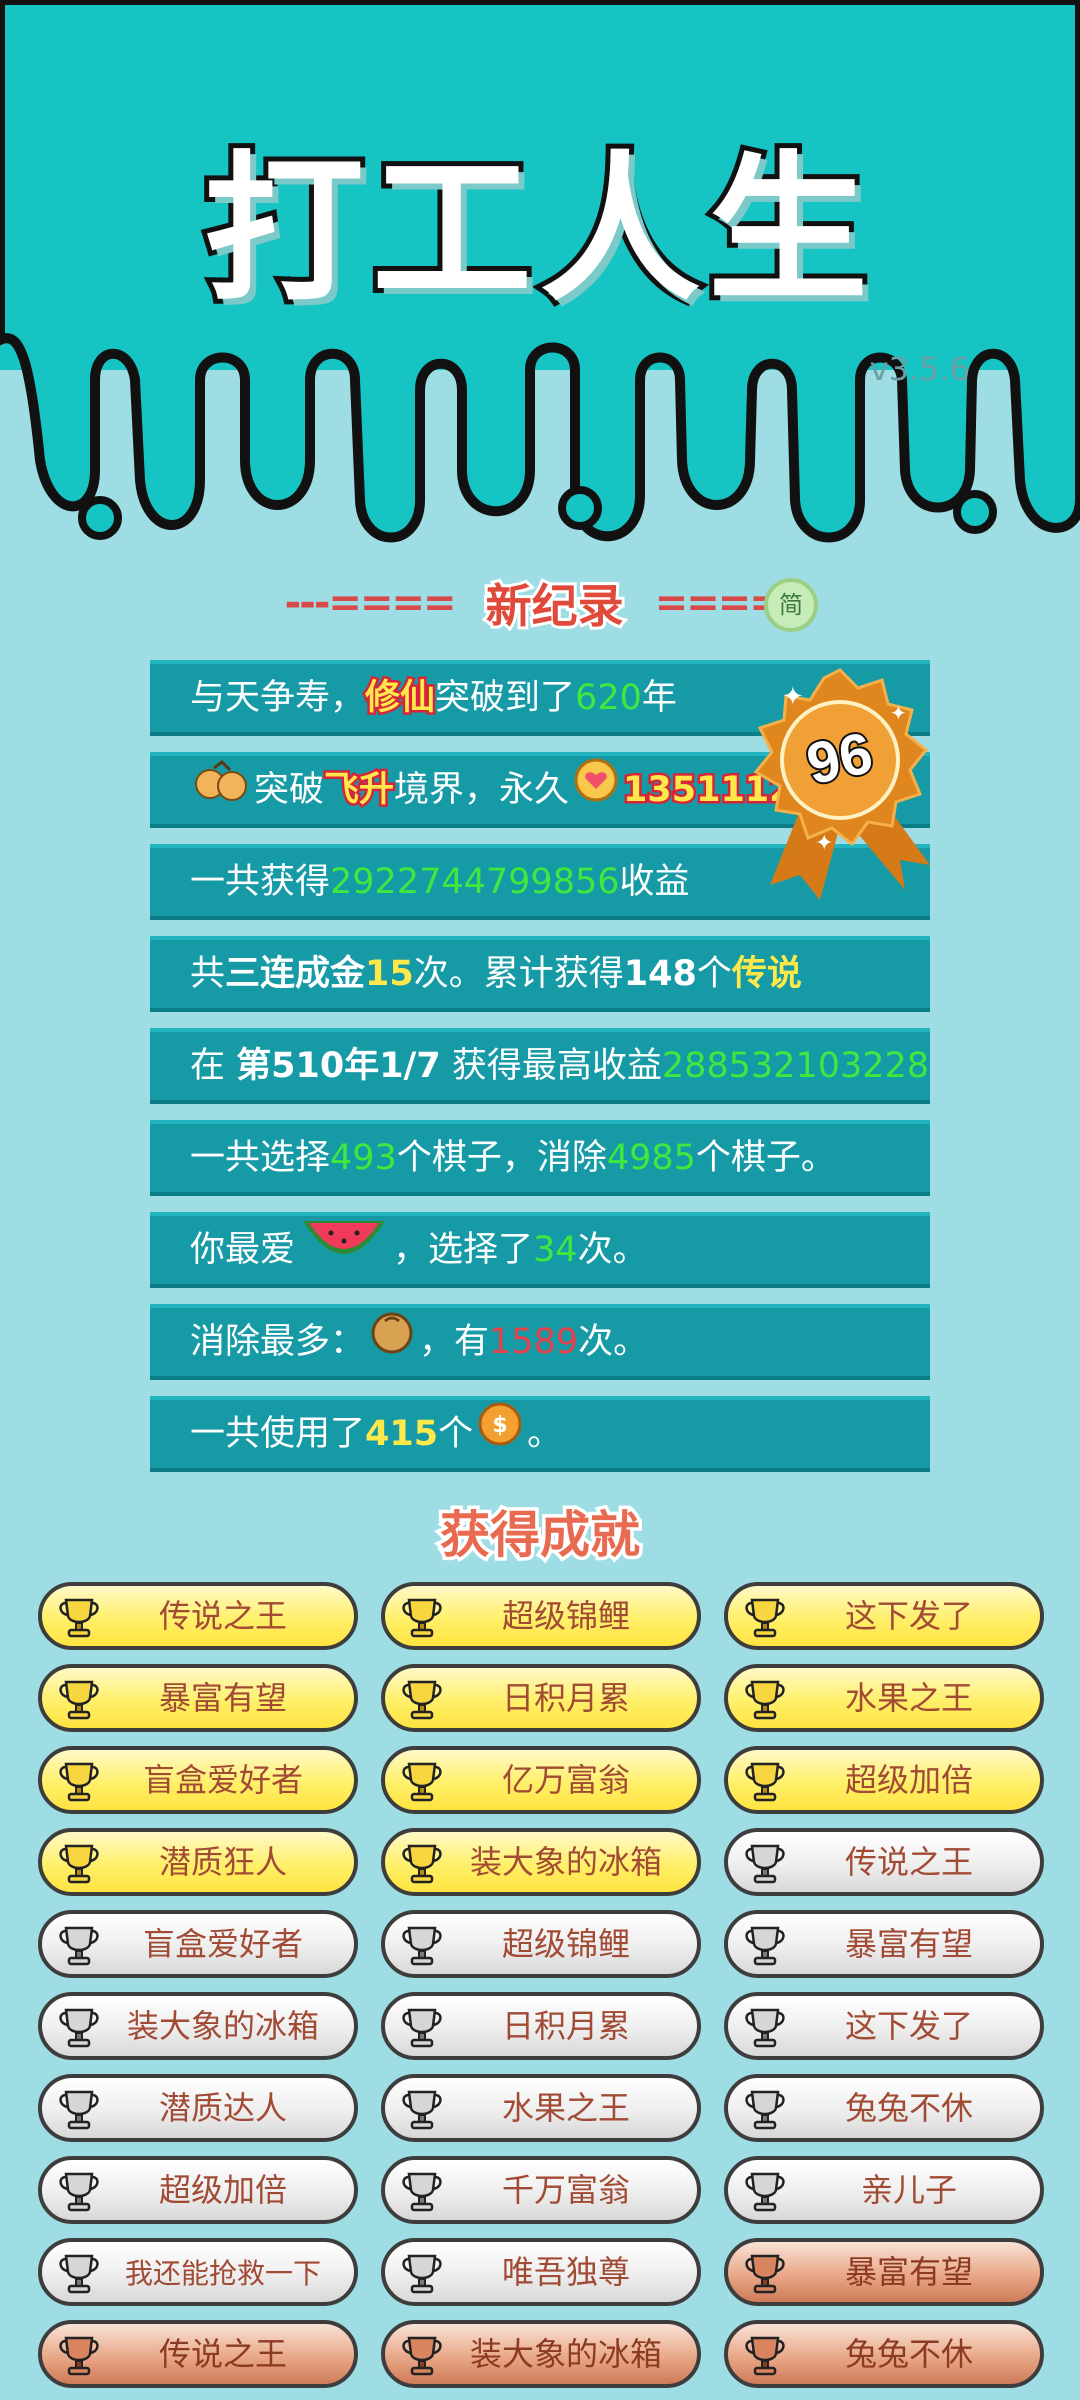  Describe the element at coordinates (791, 605) in the screenshot. I see `simplified-toggle-button: 简` at that location.